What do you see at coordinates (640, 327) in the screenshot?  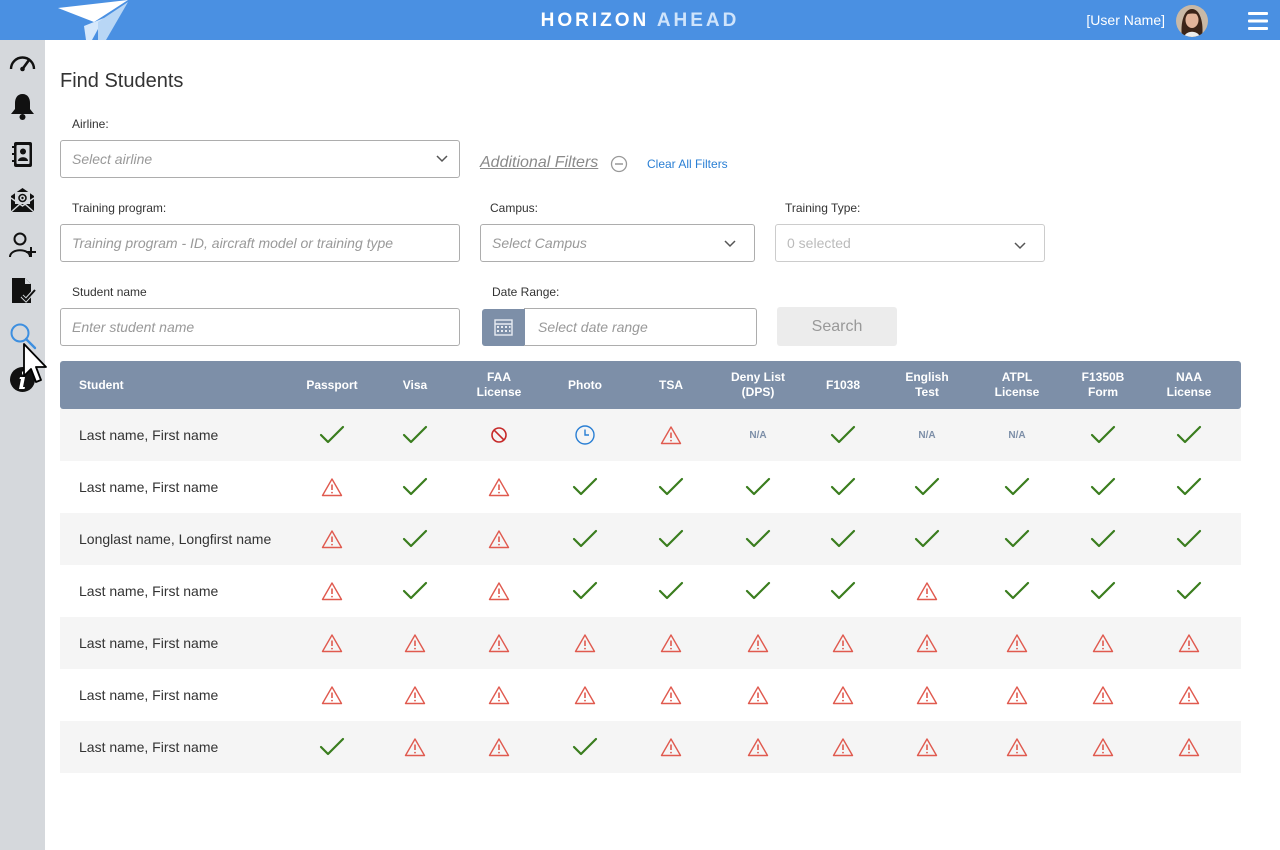 I see `date-range-input: Select date range` at bounding box center [640, 327].